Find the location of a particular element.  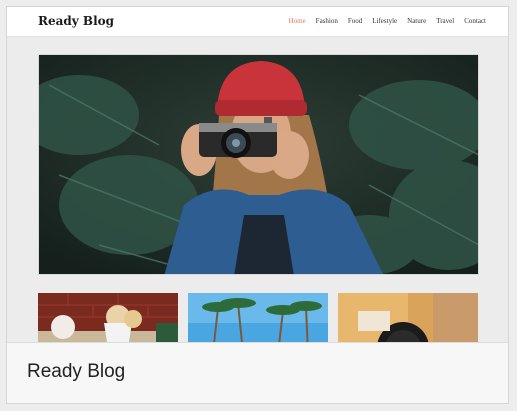

theme-name-label: Ready Blog is located at coordinates (76, 371).